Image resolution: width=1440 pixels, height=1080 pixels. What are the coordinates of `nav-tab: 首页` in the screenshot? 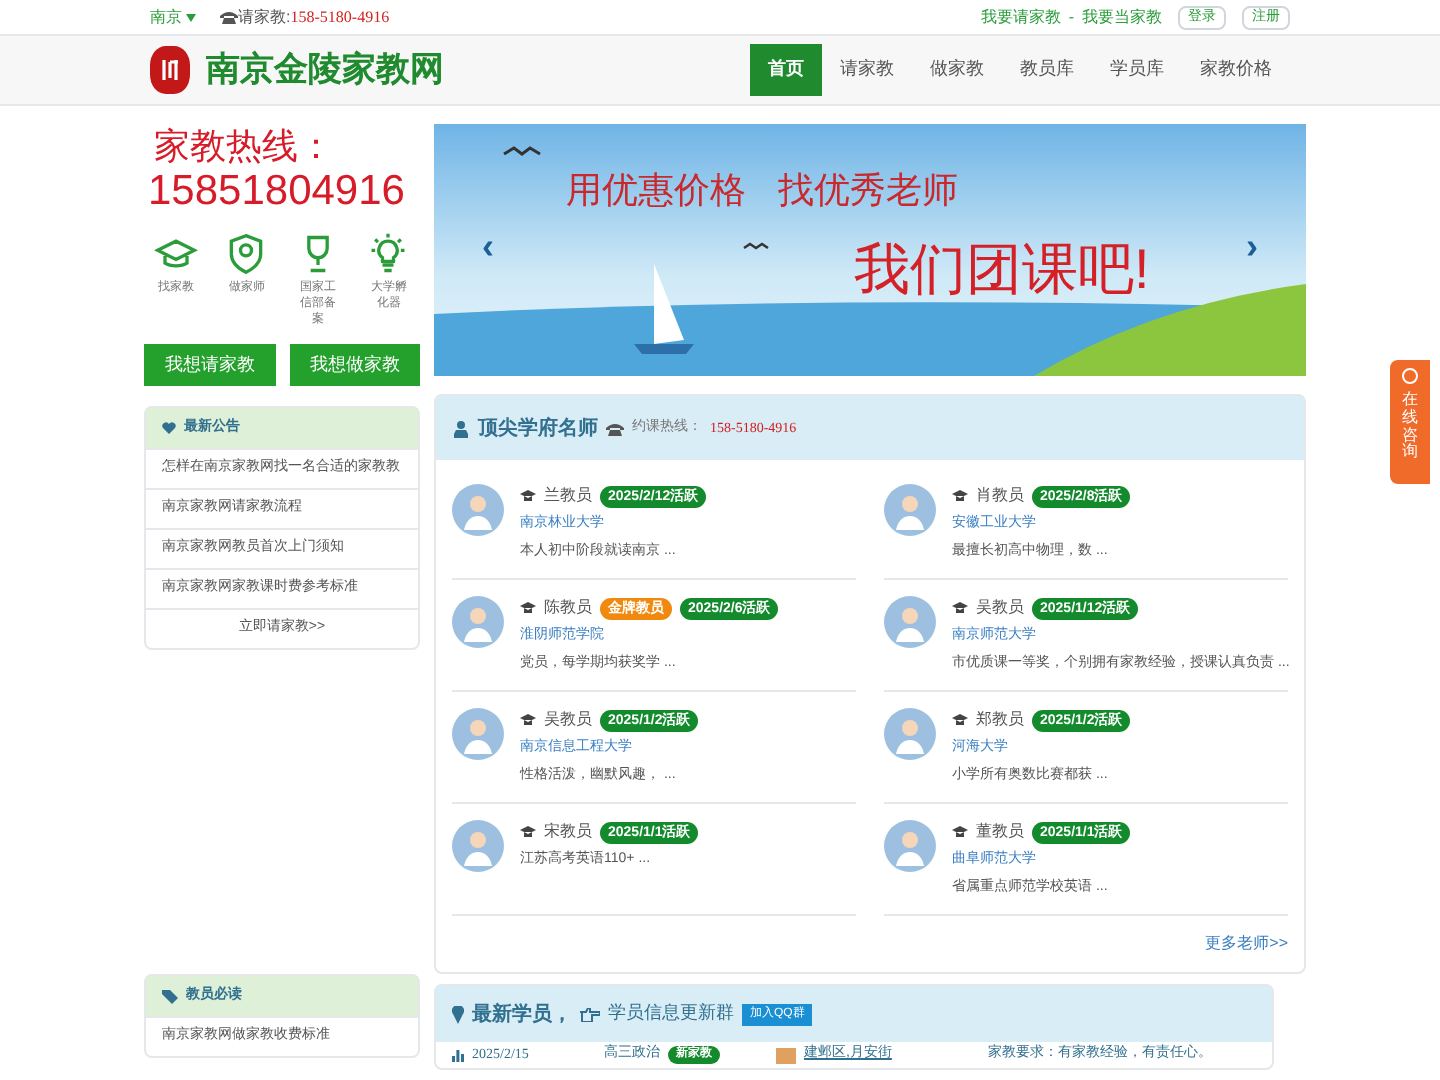 It's located at (786, 70).